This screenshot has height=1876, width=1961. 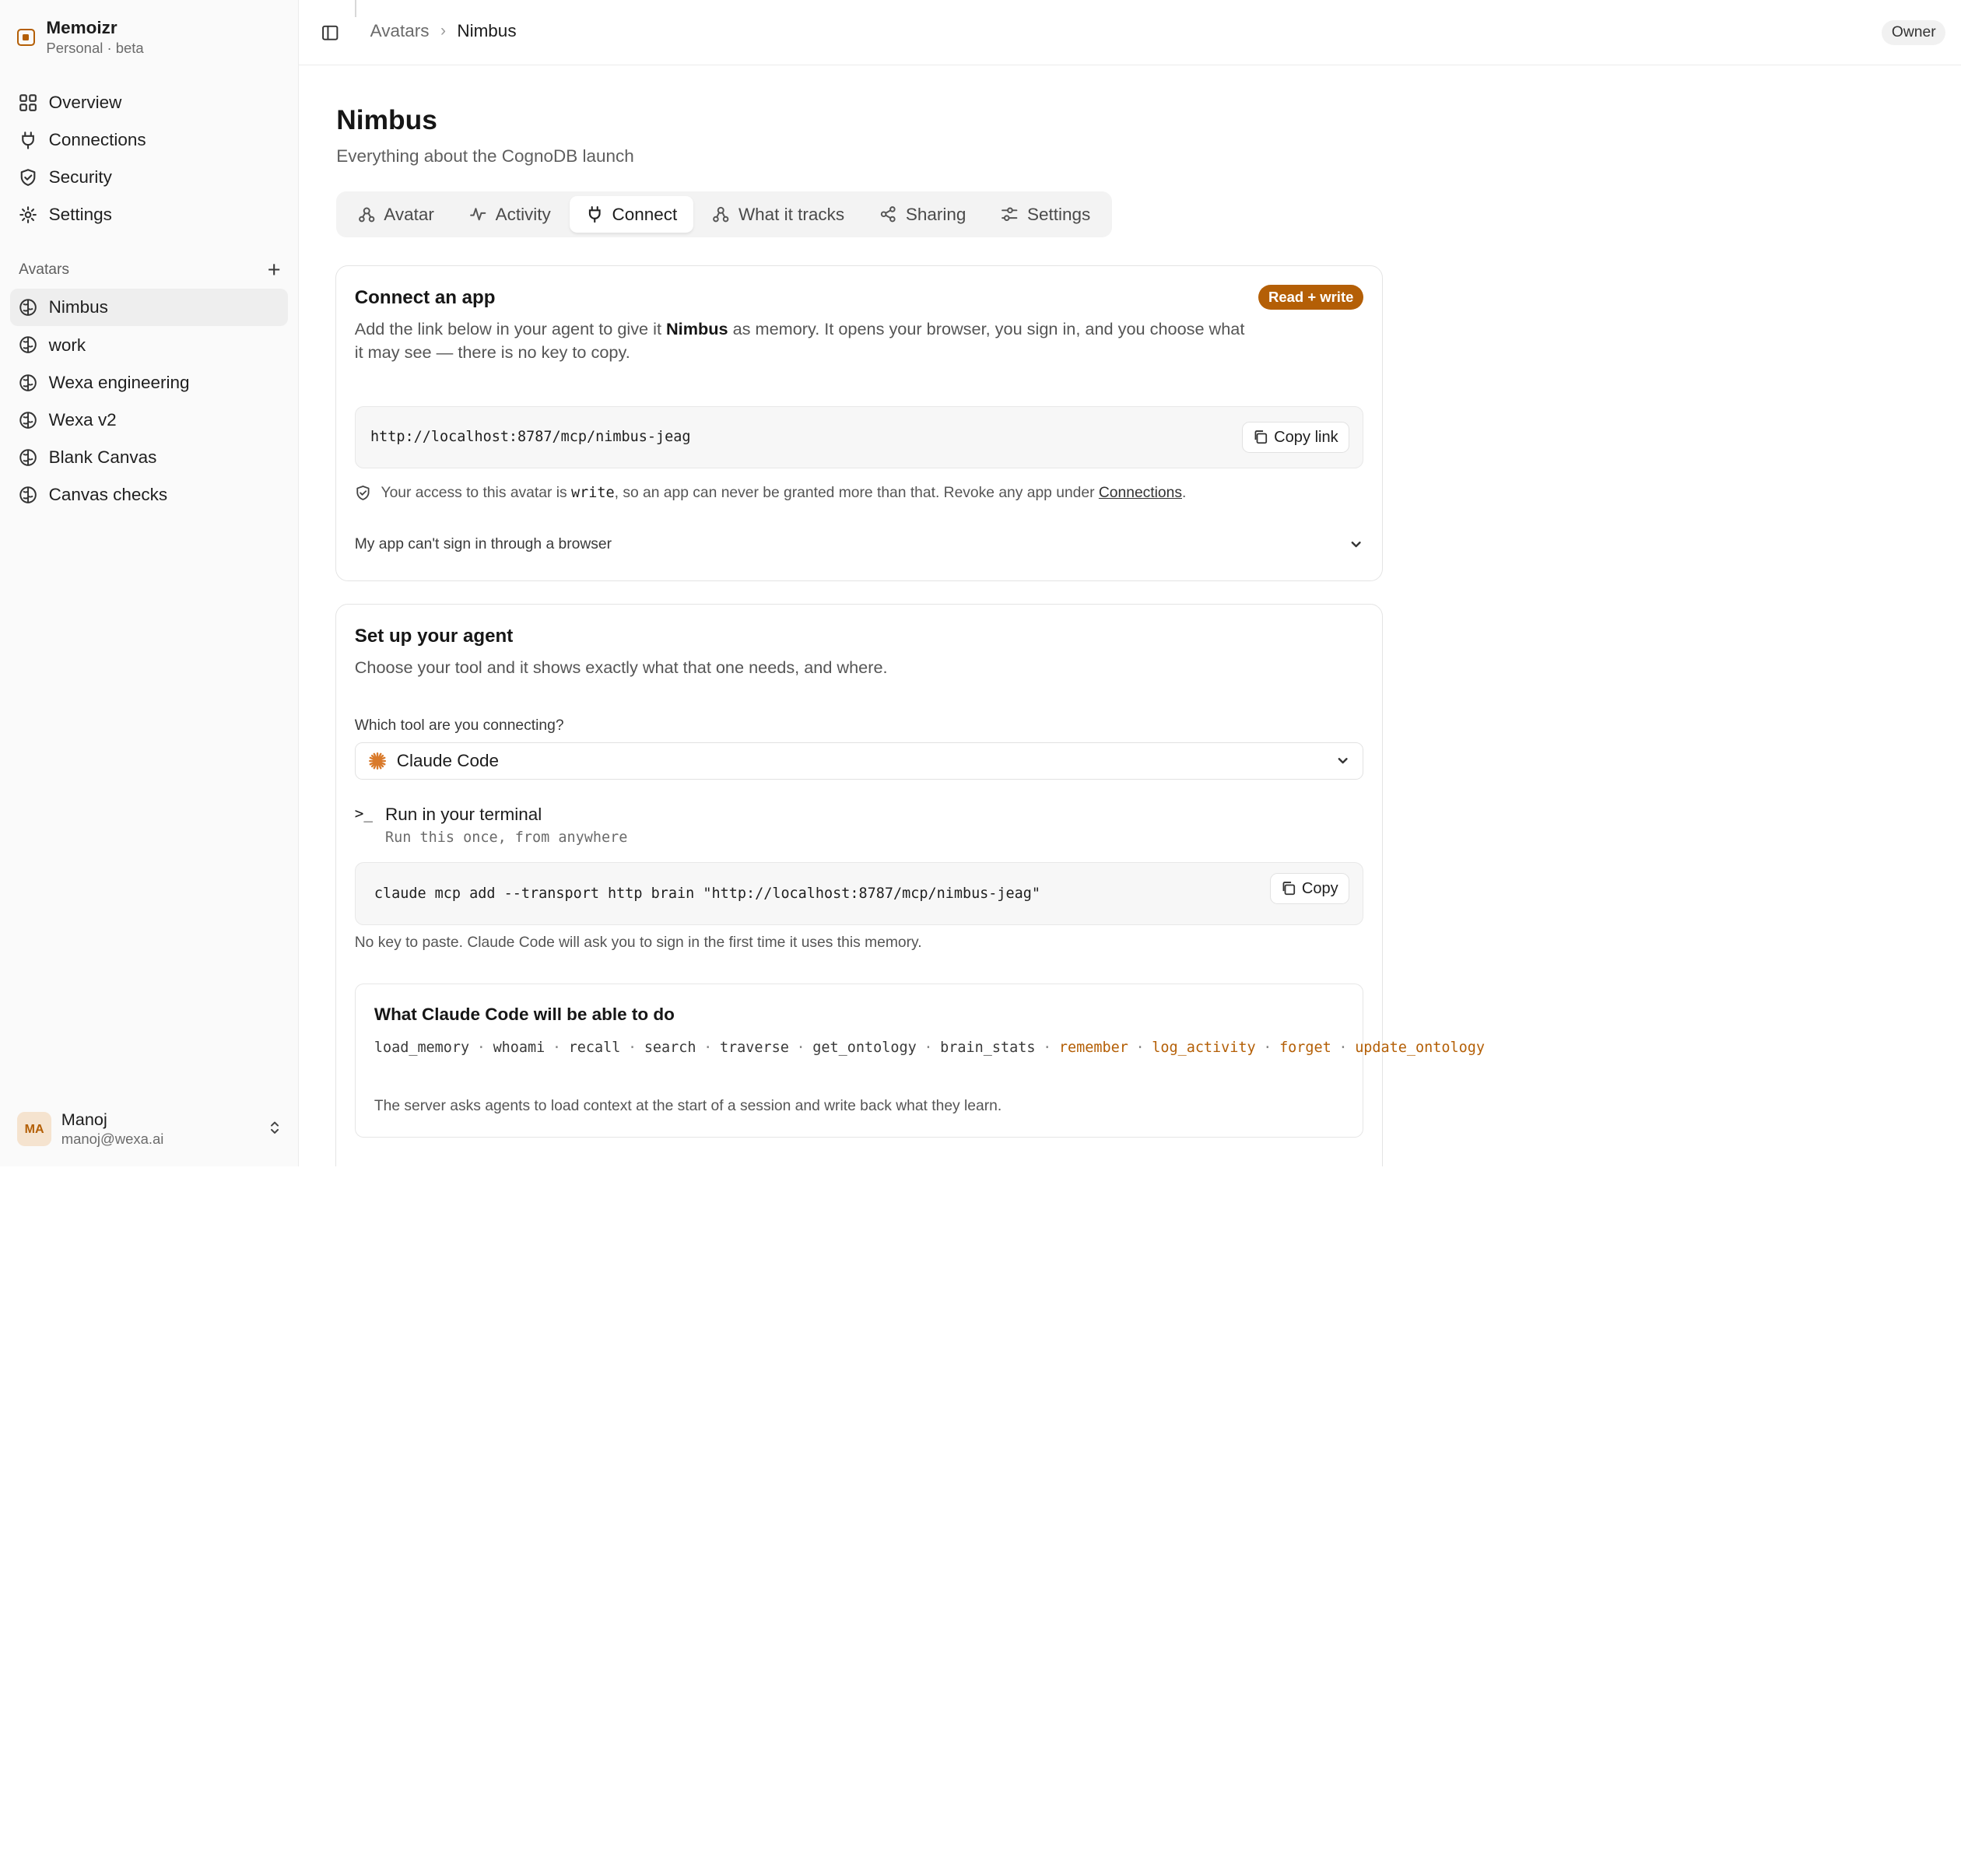 I want to click on sidebar-item-avatar: Wexa engineering, so click(x=149, y=383).